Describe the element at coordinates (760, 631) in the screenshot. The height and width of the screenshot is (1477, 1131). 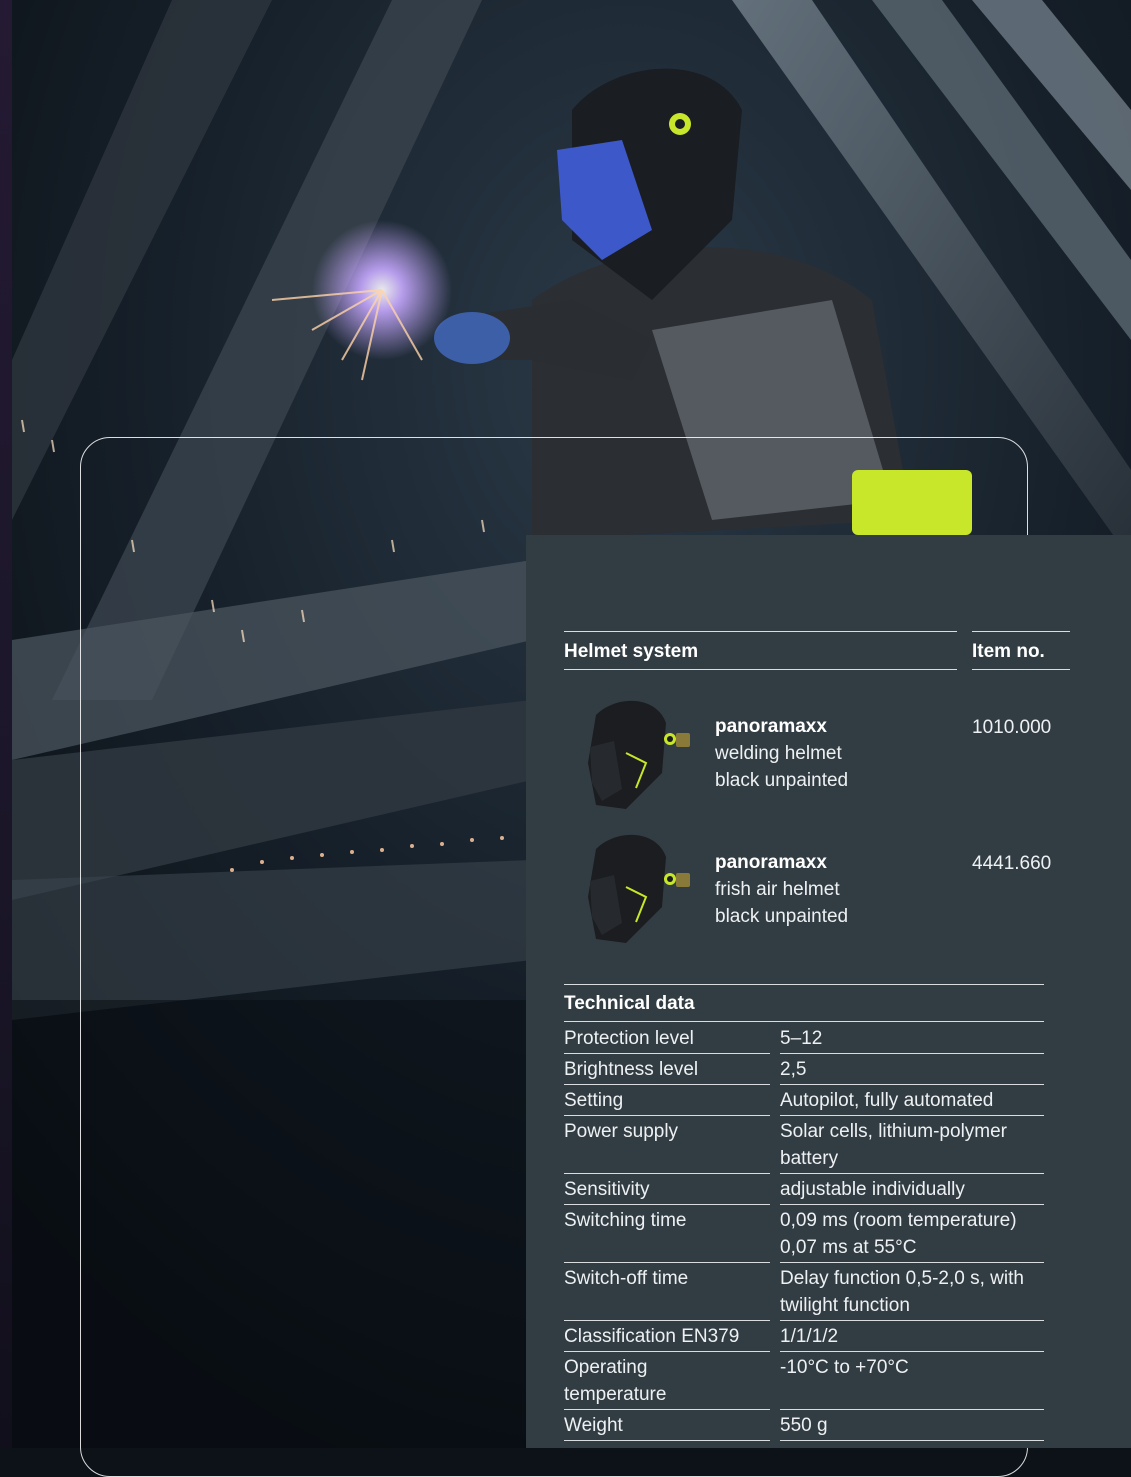
I see `header-rule-top` at that location.